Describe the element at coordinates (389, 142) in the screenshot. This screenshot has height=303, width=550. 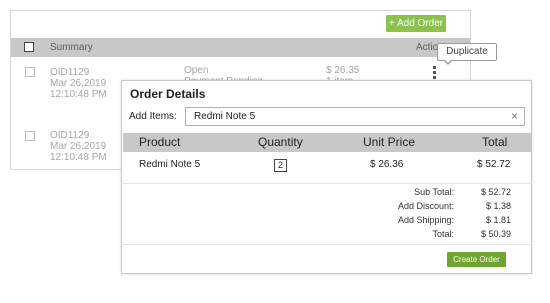
I see `unit-price-column-label: Unit Price` at that location.